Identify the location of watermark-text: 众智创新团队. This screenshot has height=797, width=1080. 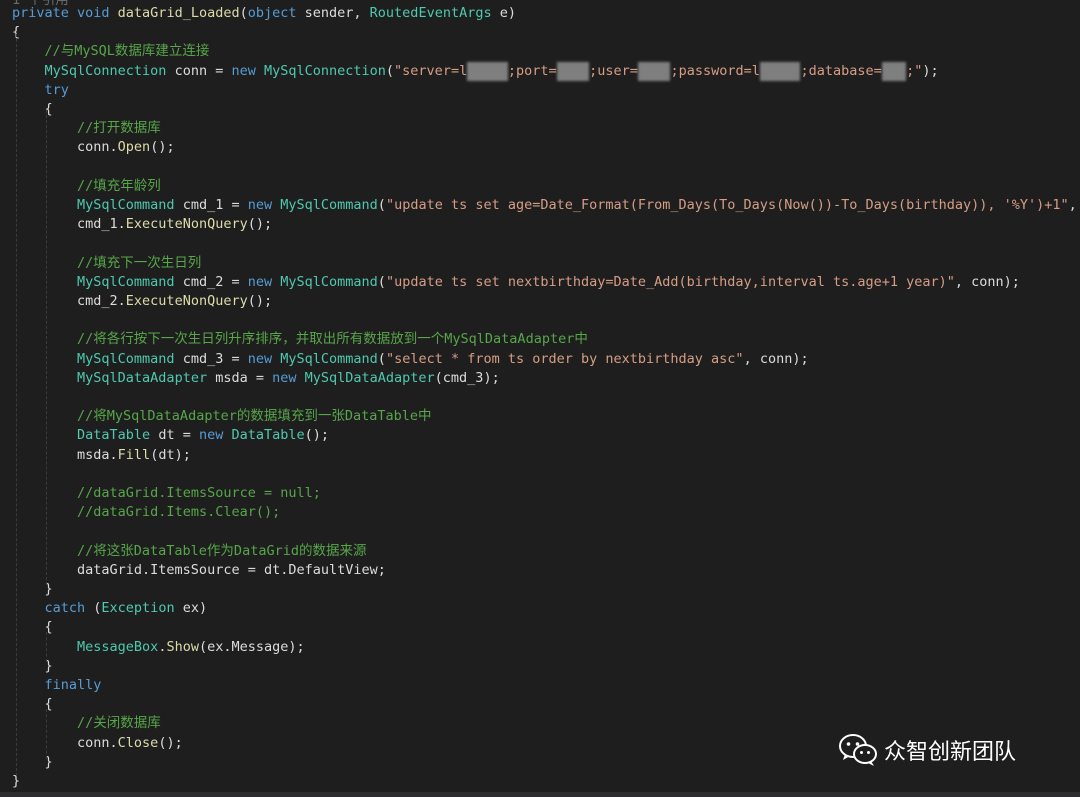
(950, 752).